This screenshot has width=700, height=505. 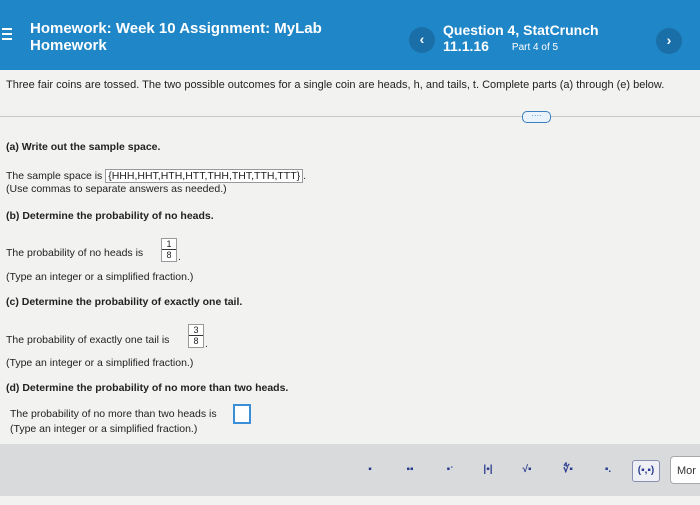 What do you see at coordinates (196, 341) in the screenshot?
I see `part-c-denominator: 8` at bounding box center [196, 341].